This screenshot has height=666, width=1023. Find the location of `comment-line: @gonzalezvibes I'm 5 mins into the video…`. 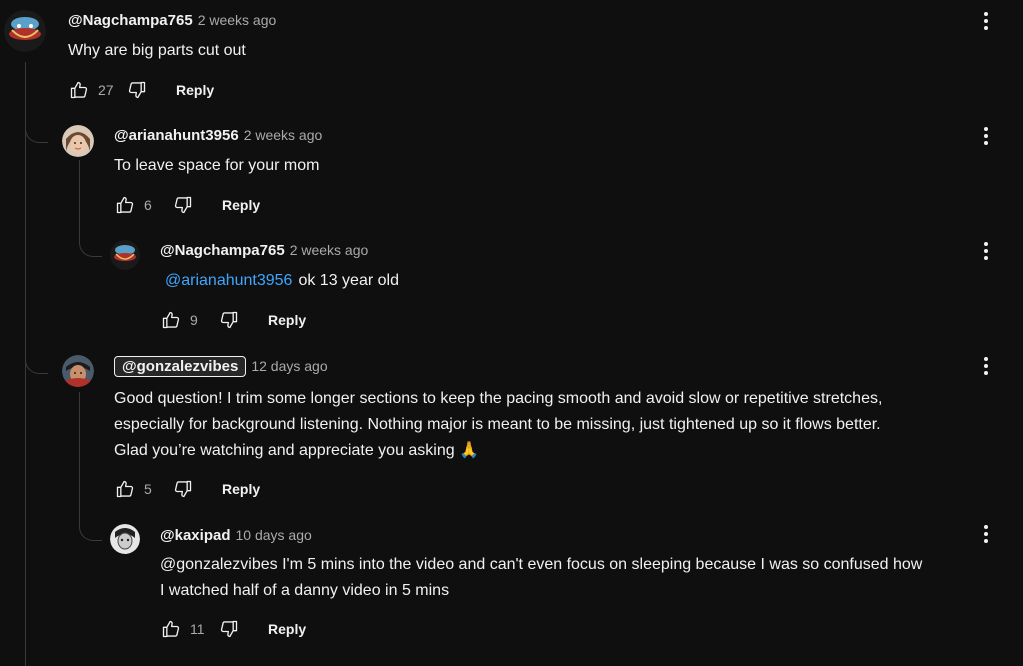

comment-line: @gonzalezvibes I'm 5 mins into the video… is located at coordinates (541, 564).